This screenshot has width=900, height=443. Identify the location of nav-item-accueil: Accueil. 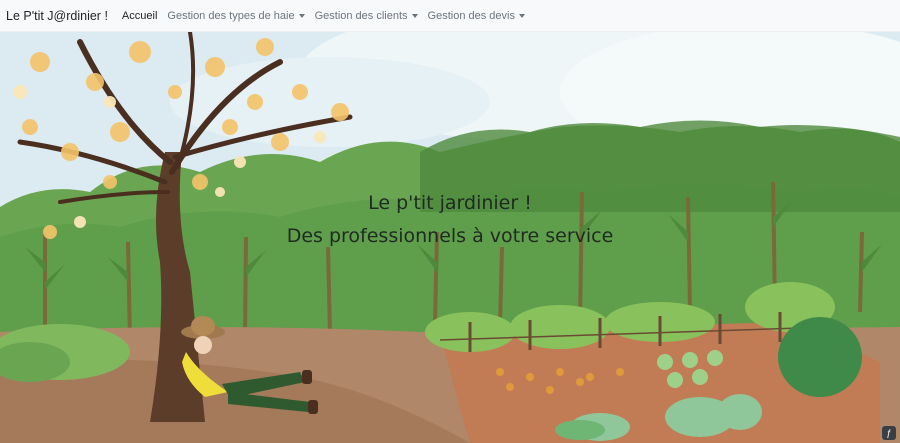
(139, 16).